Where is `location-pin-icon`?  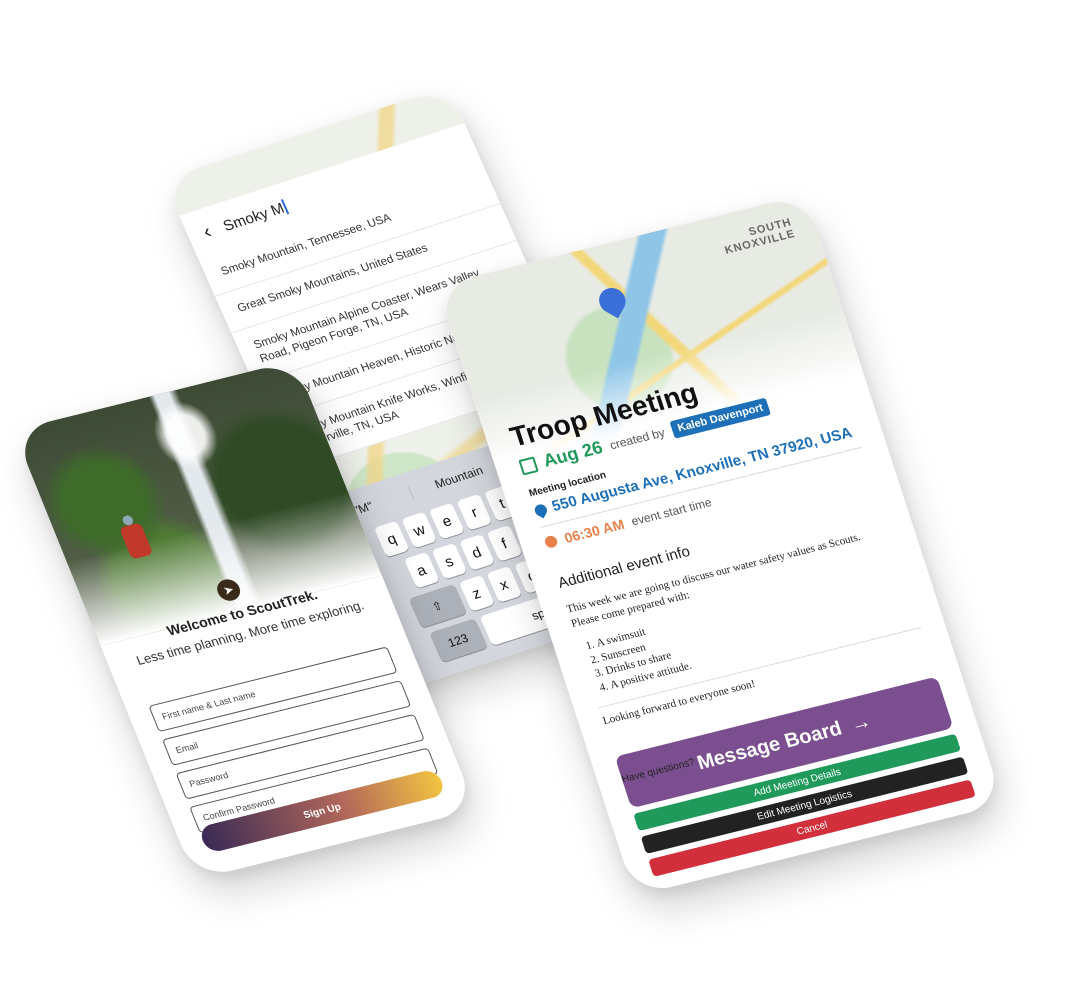 location-pin-icon is located at coordinates (540, 509).